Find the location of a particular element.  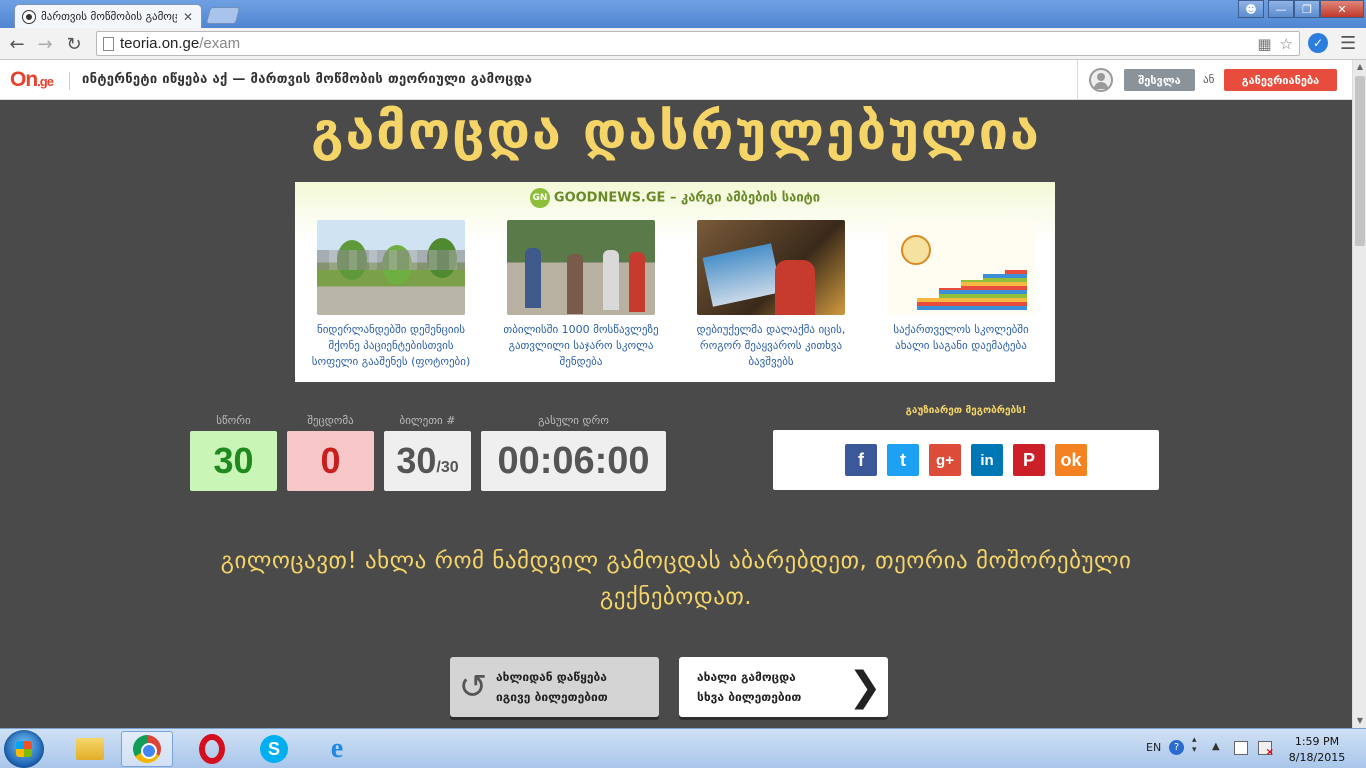

chevron-right-icon: ❯ is located at coordinates (865, 687).